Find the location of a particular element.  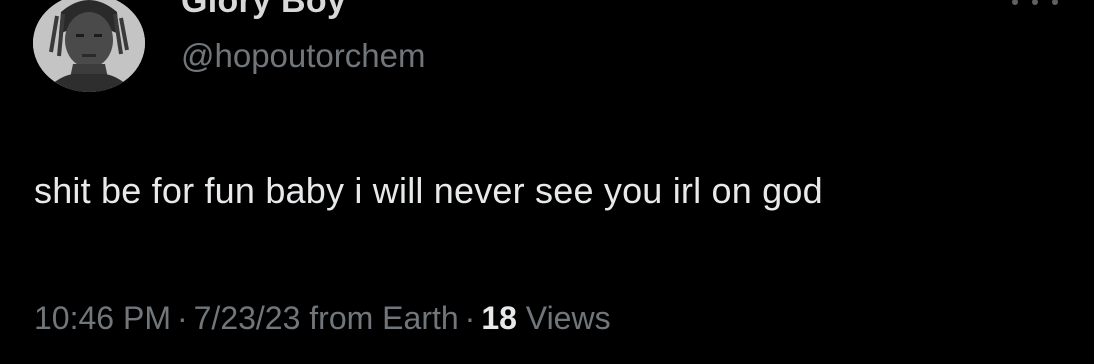

views-count: 18 is located at coordinates (499, 318).